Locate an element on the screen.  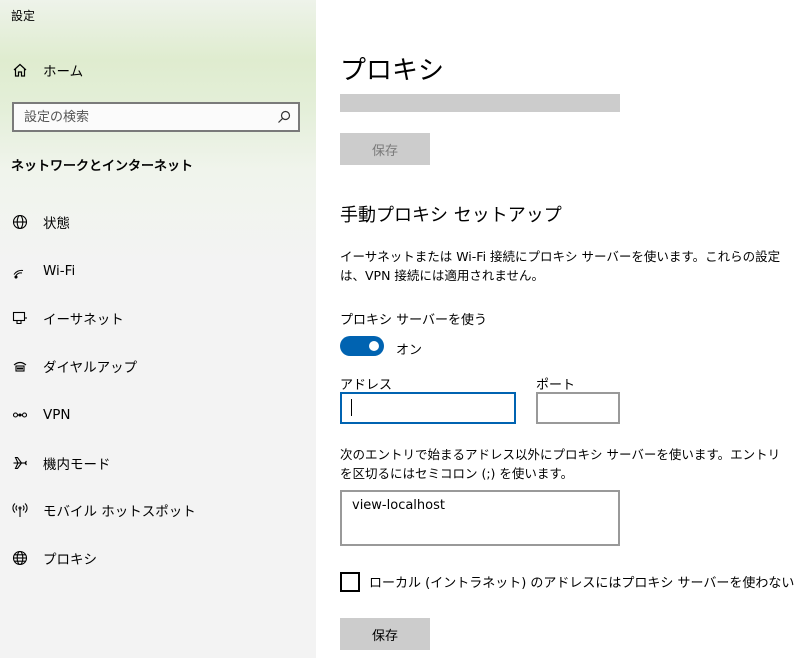
sidebar-item-label: プロキシ is located at coordinates (70, 560).